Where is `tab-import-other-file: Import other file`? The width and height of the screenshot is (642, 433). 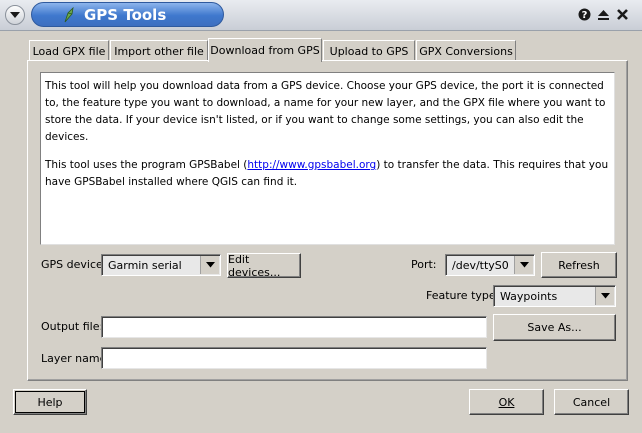
tab-import-other-file: Import other file is located at coordinates (159, 50).